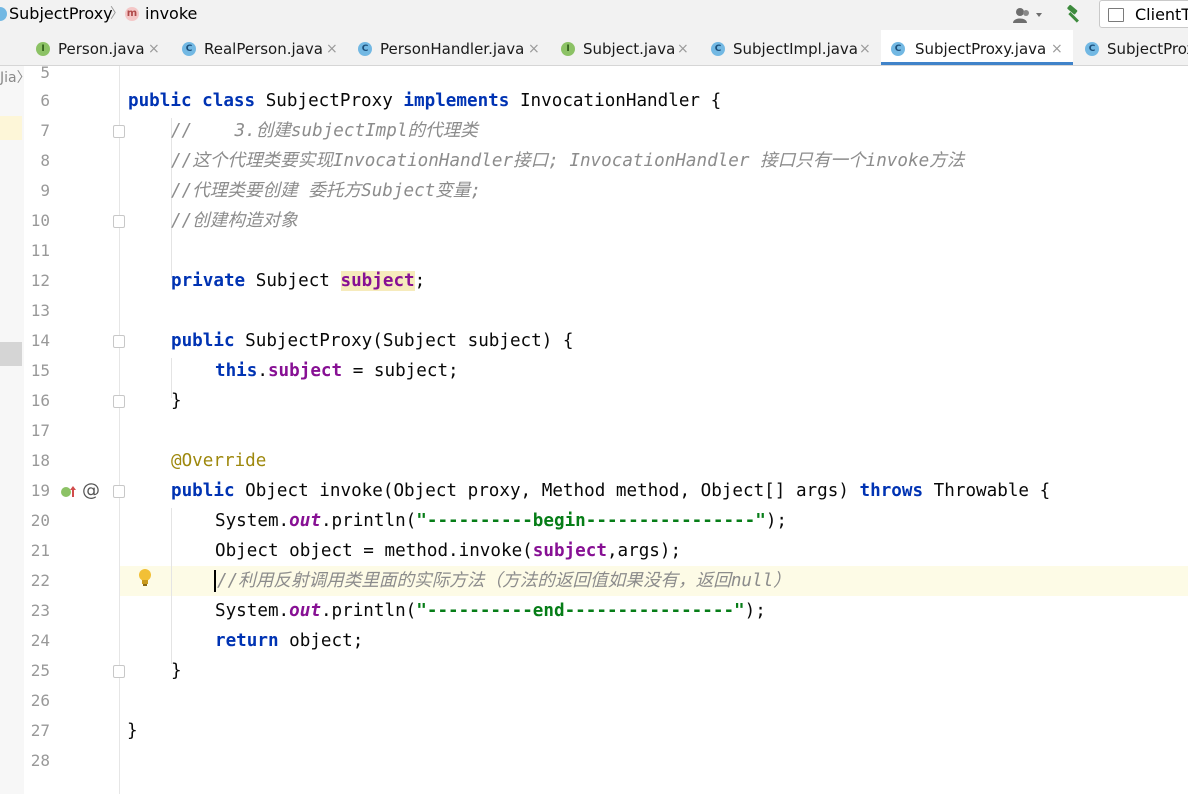 The image size is (1188, 794). I want to click on line-number: 6, so click(45, 100).